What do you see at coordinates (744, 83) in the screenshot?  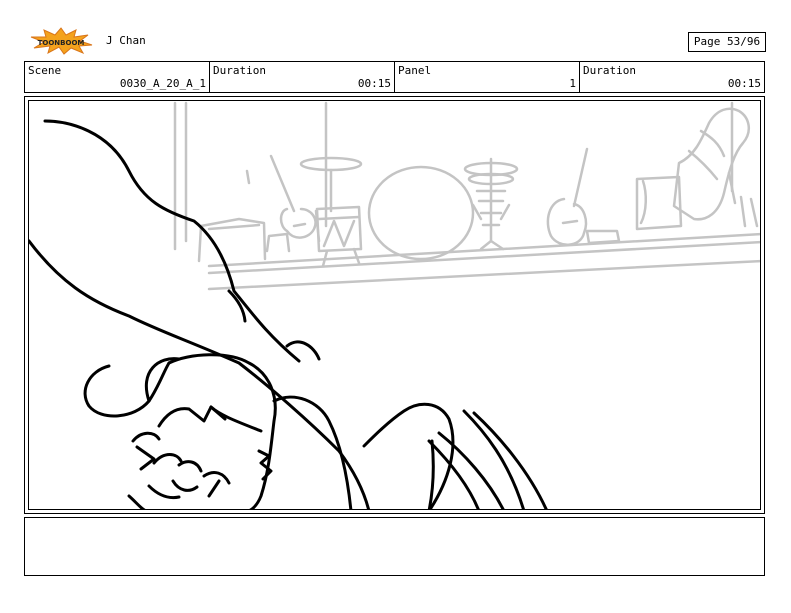 I see `duration2-value: 00:15` at bounding box center [744, 83].